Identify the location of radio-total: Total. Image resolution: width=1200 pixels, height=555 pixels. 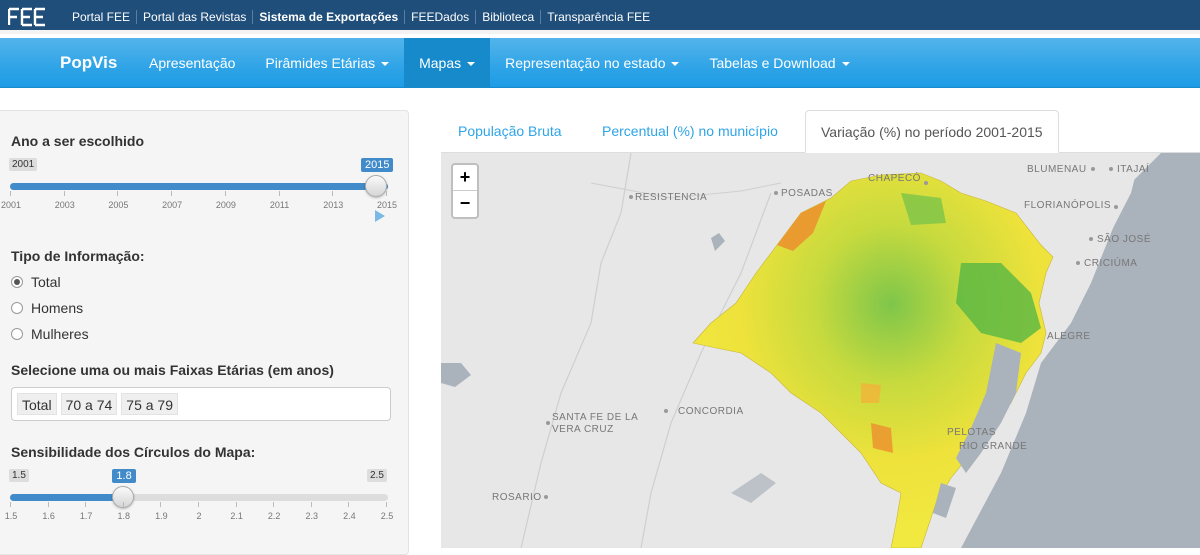
(36, 282).